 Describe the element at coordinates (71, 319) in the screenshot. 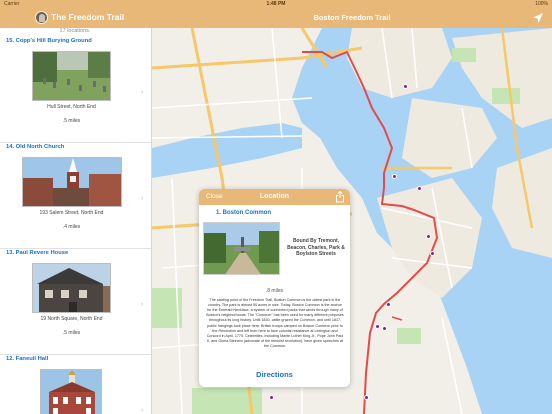

I see `location-address: 19 North Square, North End` at that location.